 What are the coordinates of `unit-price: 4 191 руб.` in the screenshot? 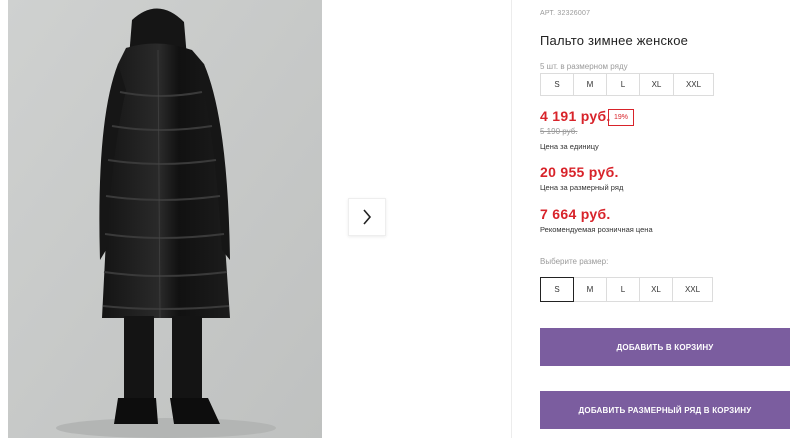 It's located at (575, 116).